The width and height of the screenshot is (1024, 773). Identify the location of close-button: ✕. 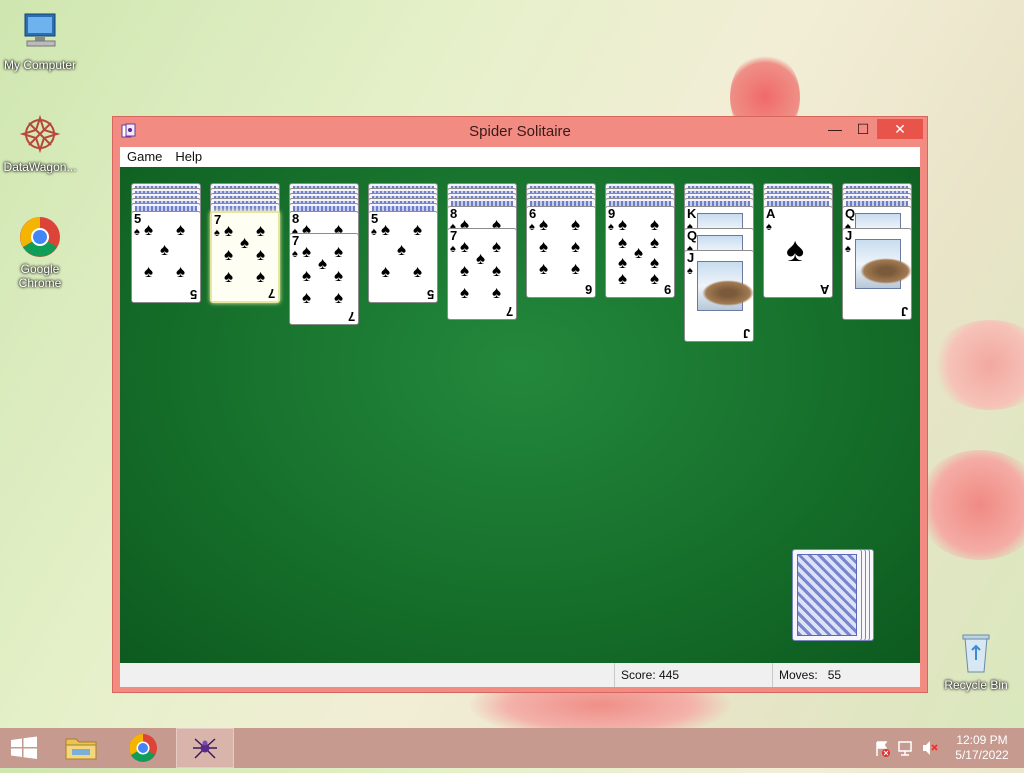
(900, 129).